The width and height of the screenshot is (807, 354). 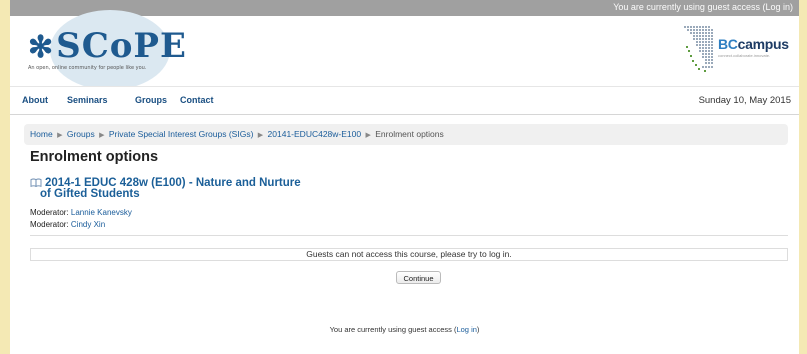 What do you see at coordinates (81, 134) in the screenshot?
I see `breadcrumb-groups: Groups` at bounding box center [81, 134].